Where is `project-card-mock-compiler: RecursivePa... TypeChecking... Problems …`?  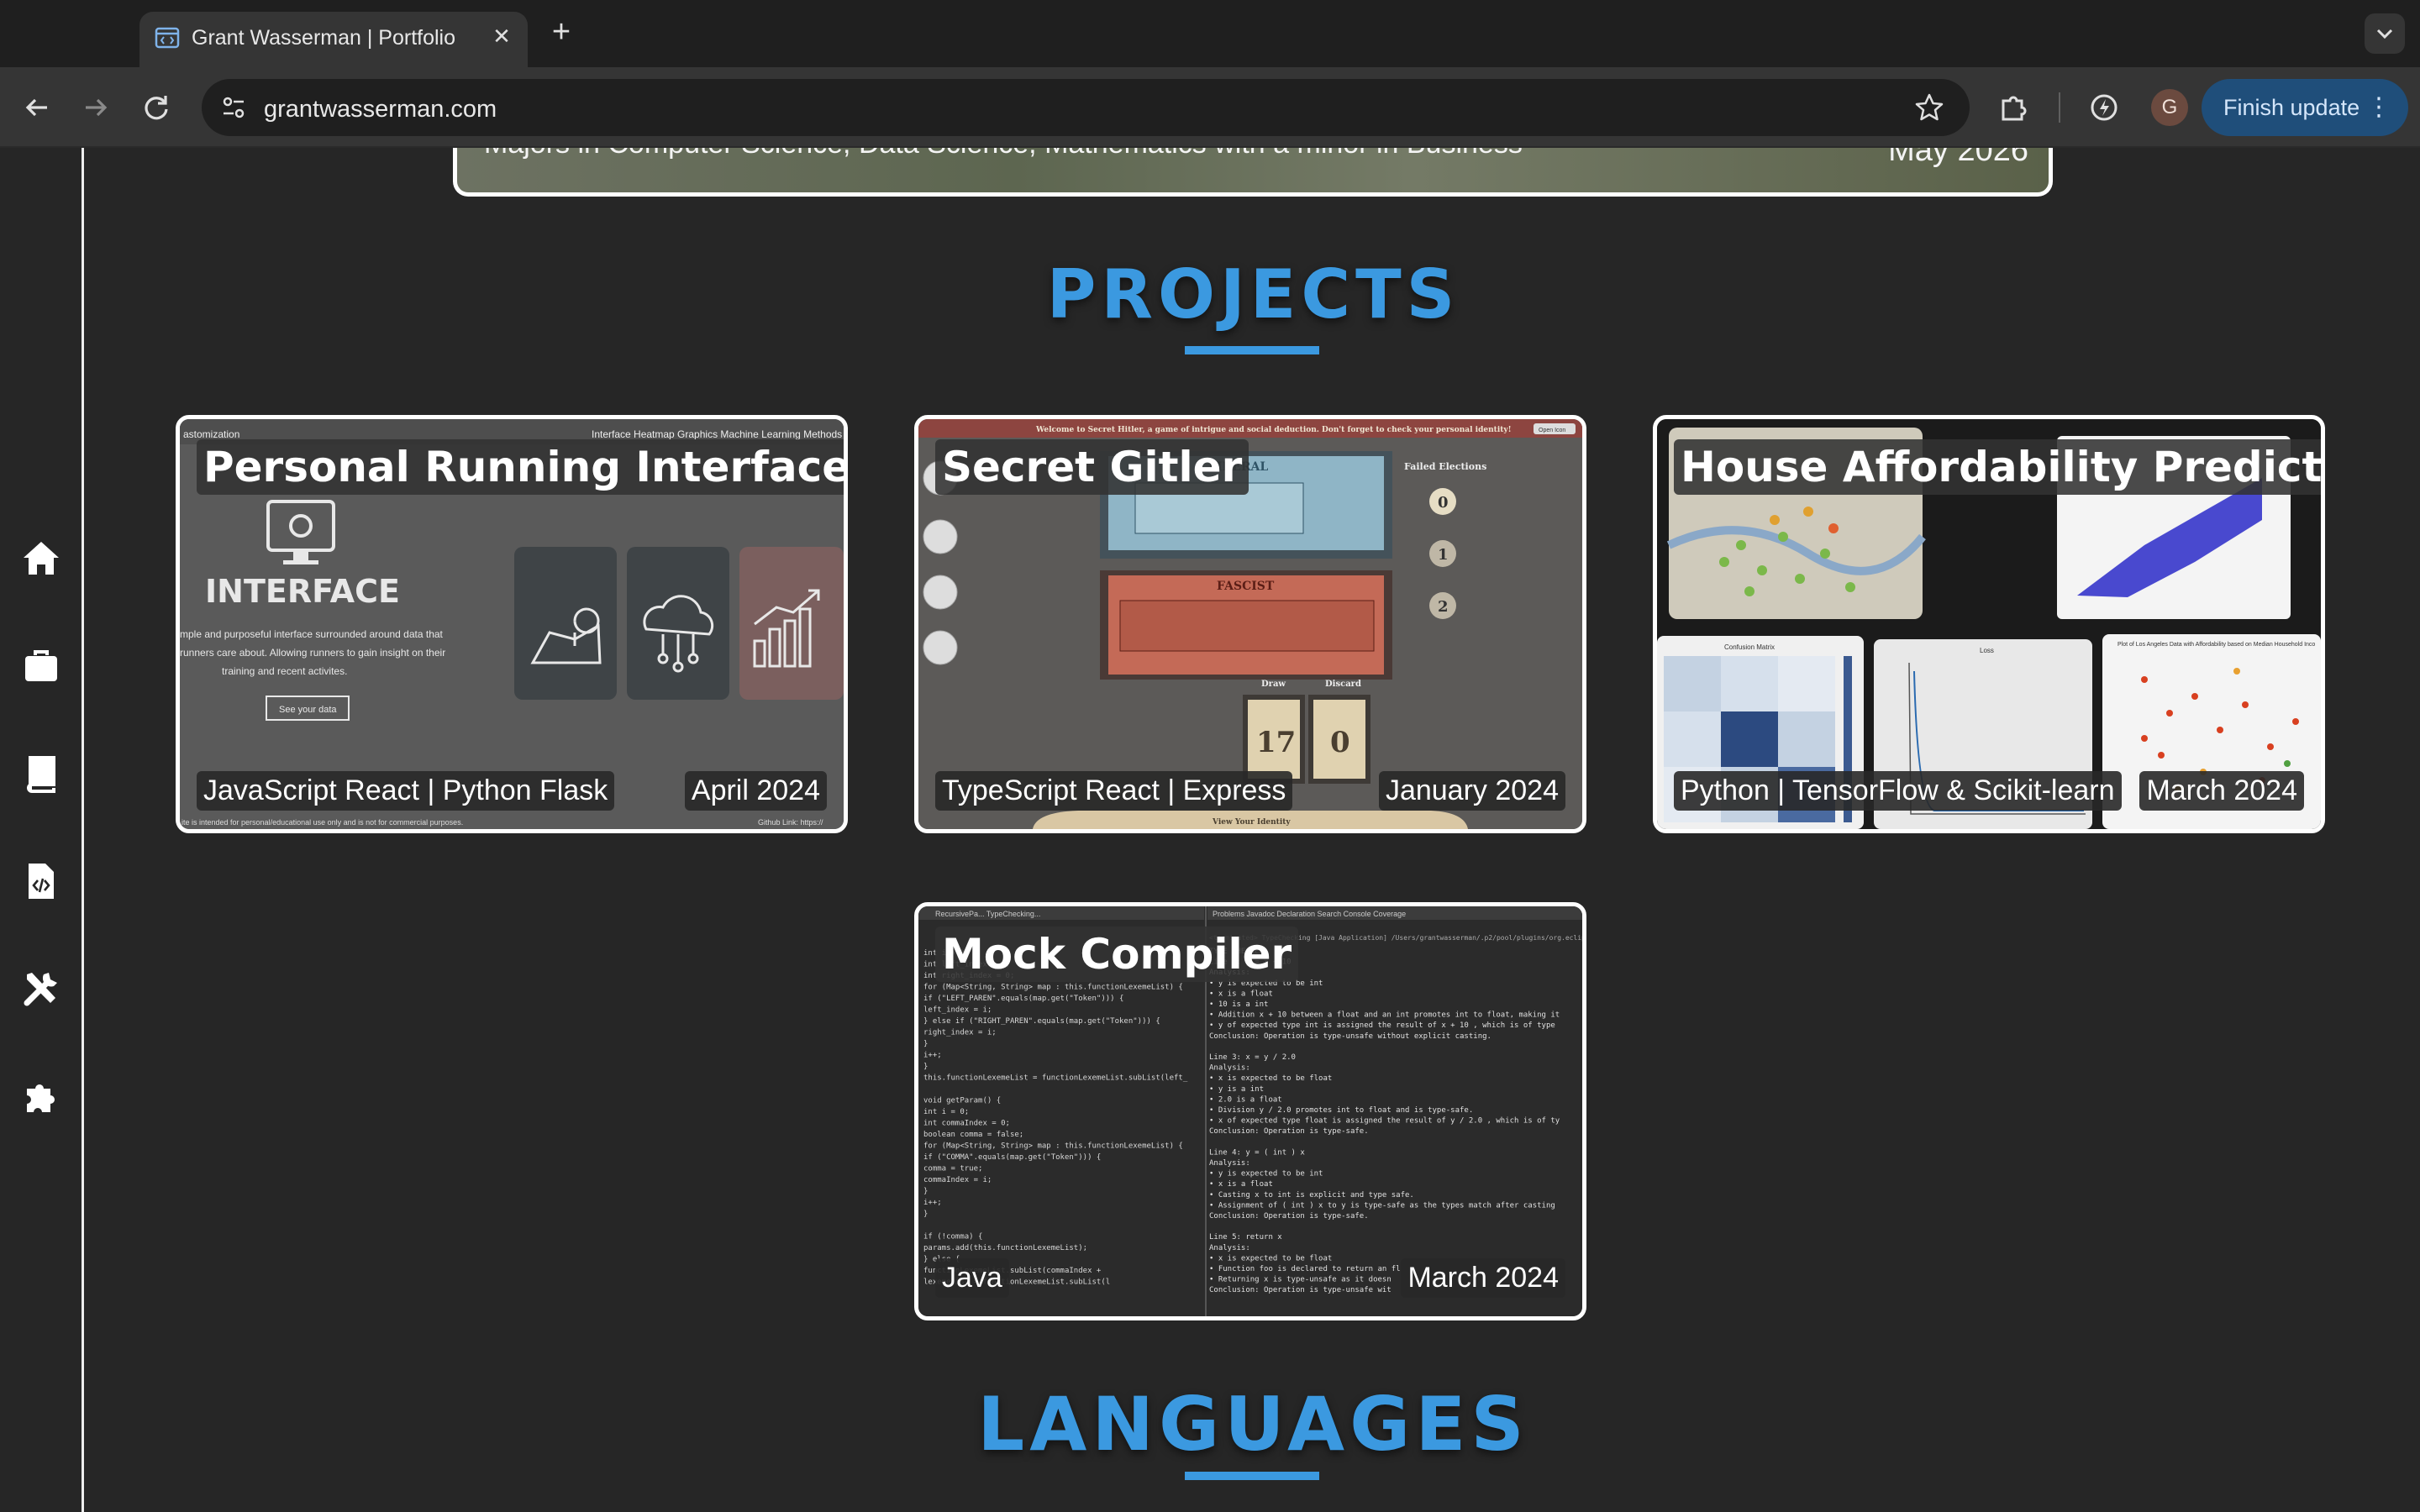 project-card-mock-compiler: RecursivePa... TypeChecking... Problems … is located at coordinates (1250, 1111).